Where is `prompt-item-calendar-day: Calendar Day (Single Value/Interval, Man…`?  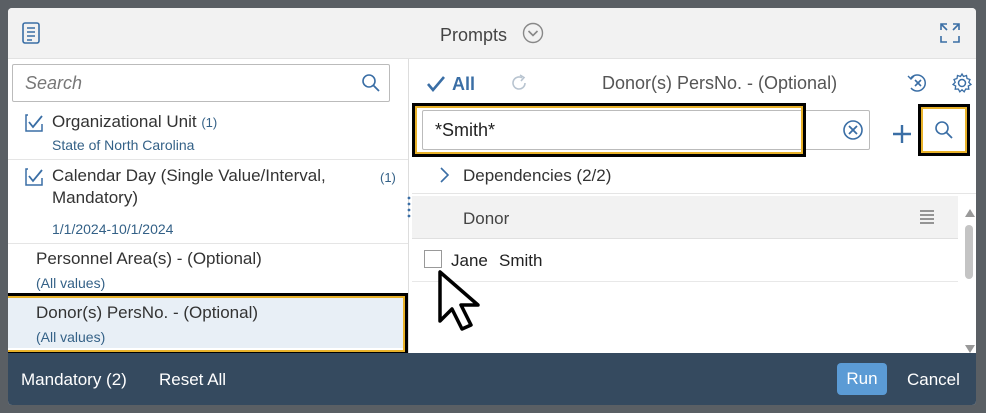
prompt-item-calendar-day: Calendar Day (Single Value/Interval, Man… is located at coordinates (208, 201).